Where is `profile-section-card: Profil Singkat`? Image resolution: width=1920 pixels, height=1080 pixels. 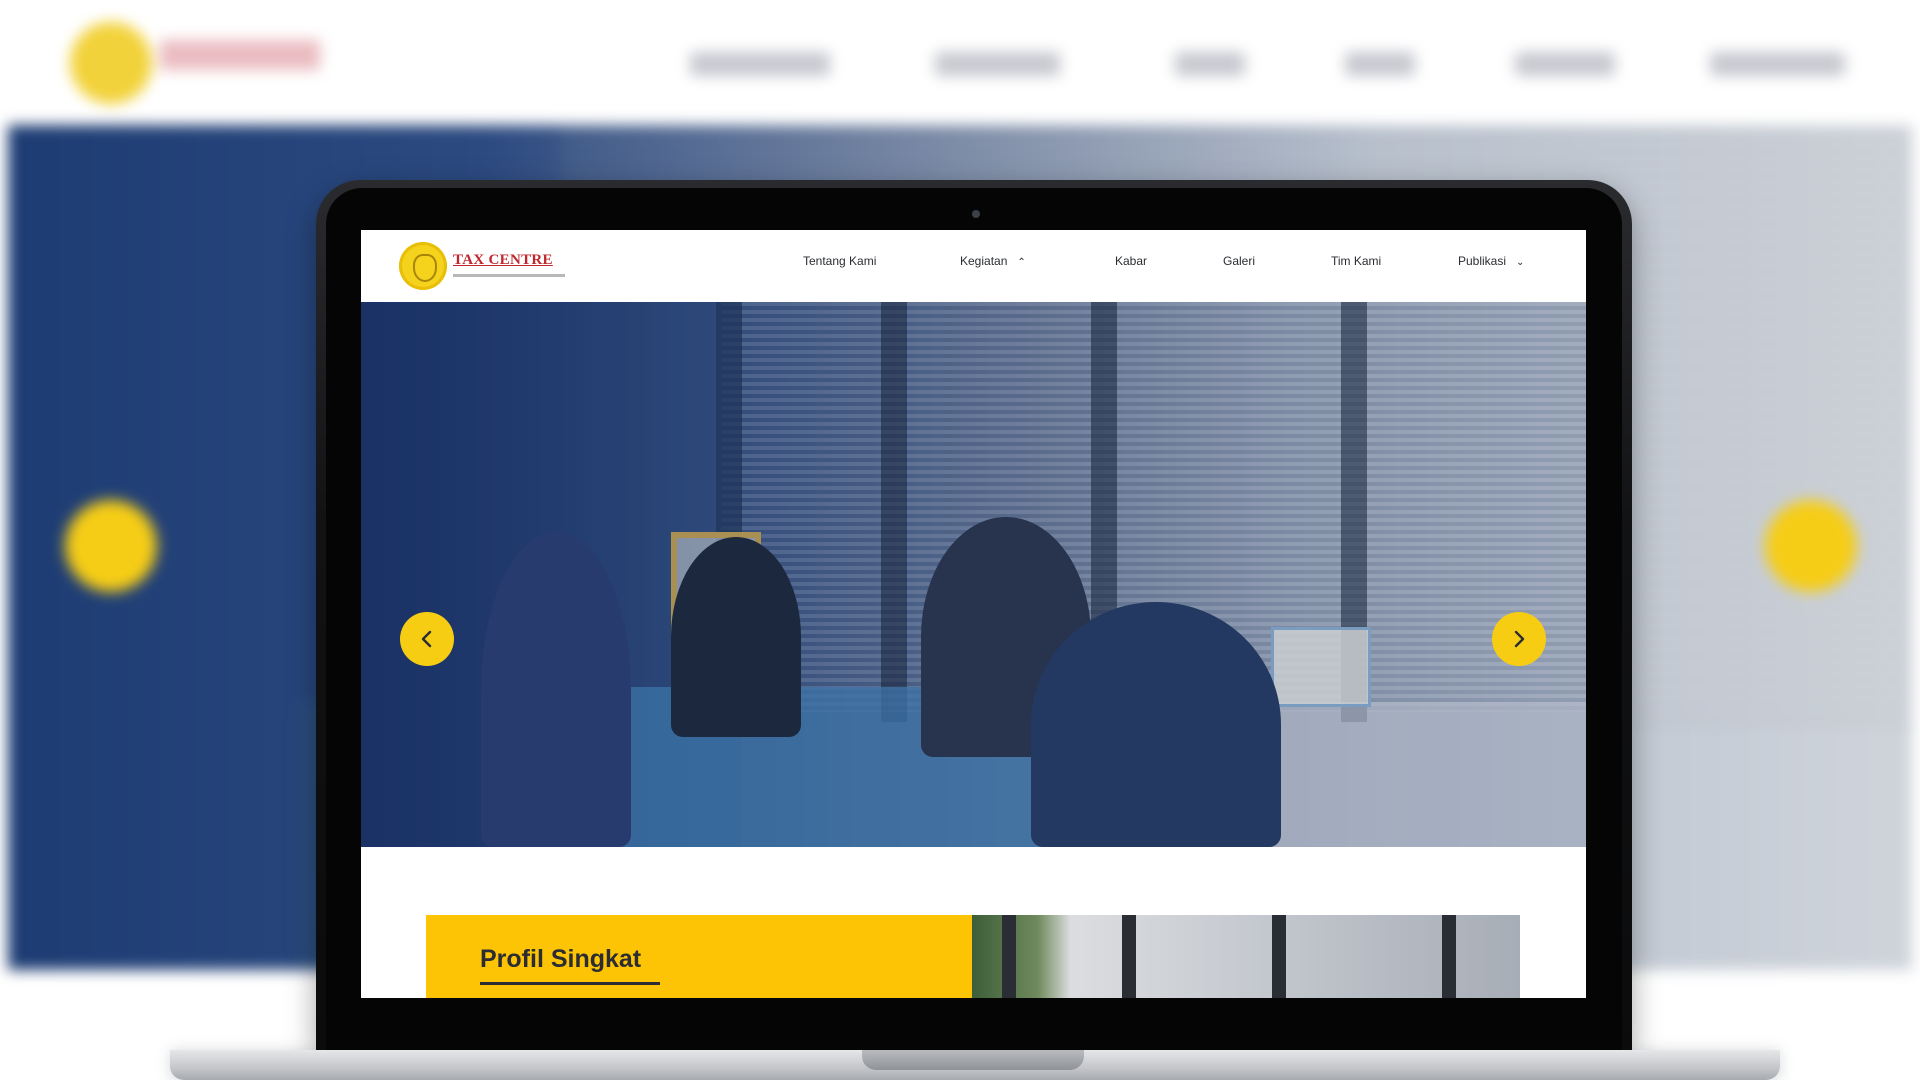 profile-section-card: Profil Singkat is located at coordinates (699, 956).